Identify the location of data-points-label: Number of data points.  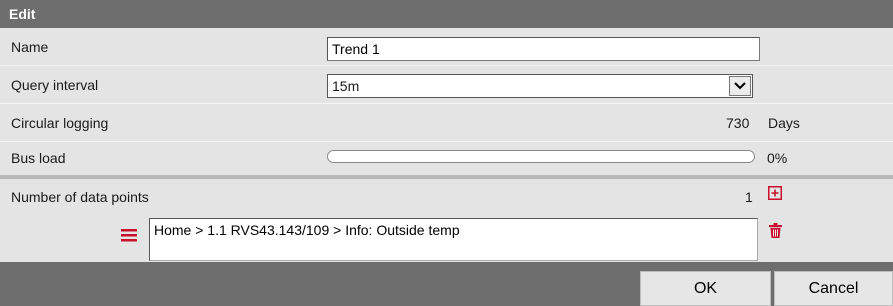
(80, 197).